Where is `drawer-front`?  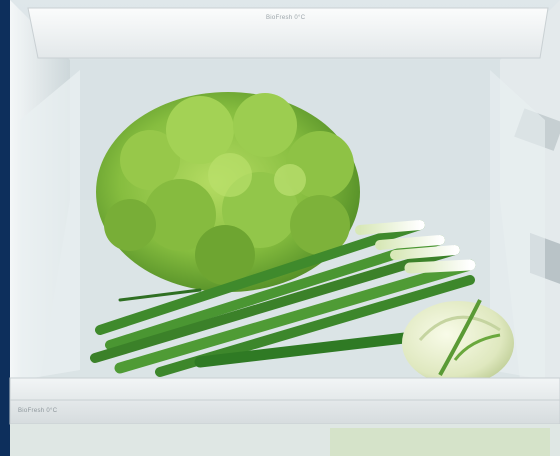
drawer-front is located at coordinates (284, 401).